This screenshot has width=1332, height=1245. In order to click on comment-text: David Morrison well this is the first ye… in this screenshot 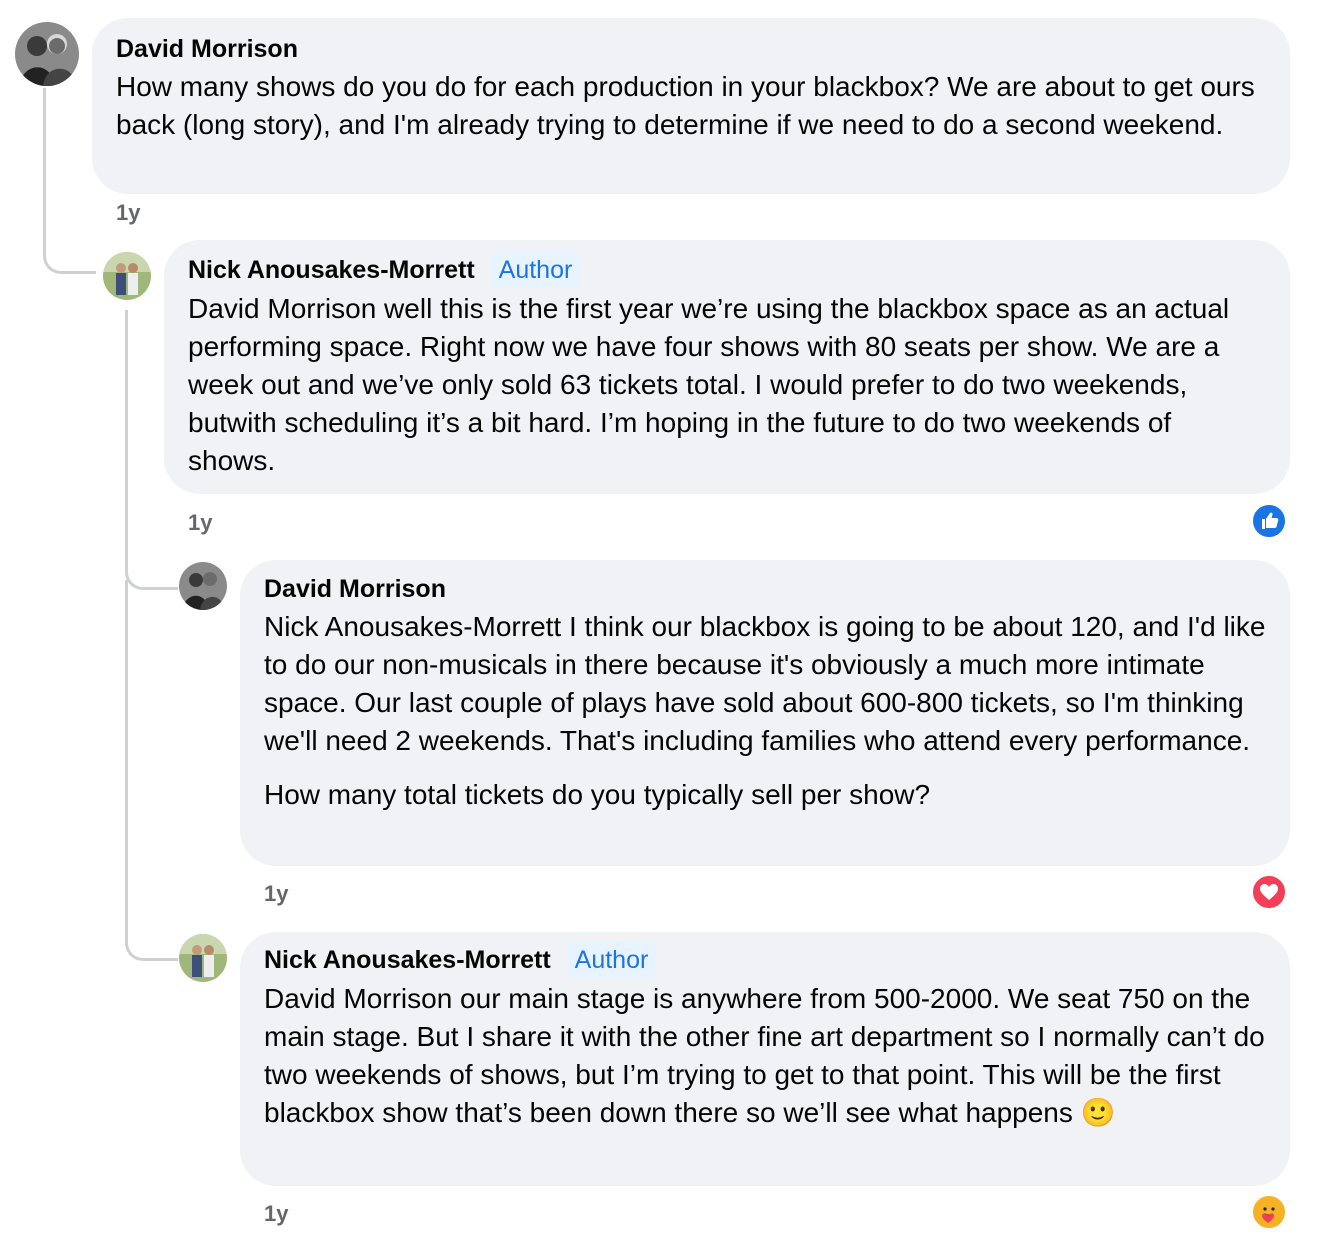, I will do `click(709, 384)`.